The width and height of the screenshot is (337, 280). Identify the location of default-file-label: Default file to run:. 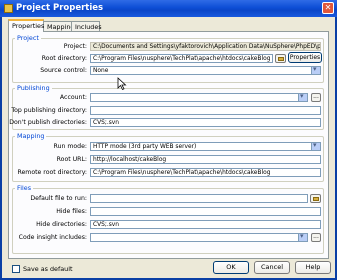
(58, 198).